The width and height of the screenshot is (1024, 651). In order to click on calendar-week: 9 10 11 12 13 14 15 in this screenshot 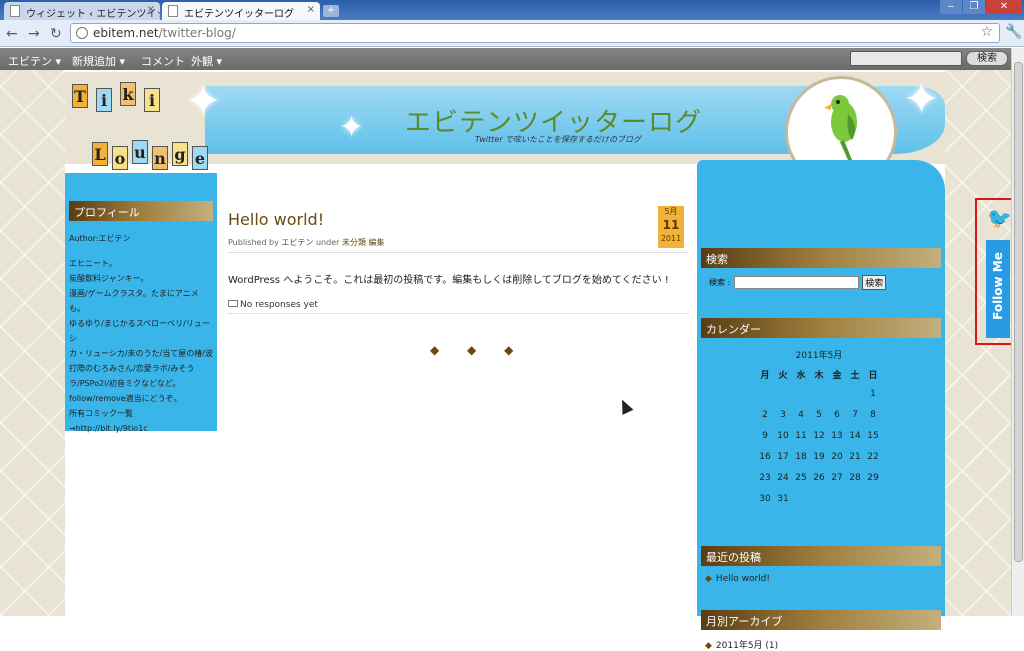, I will do `click(819, 435)`.